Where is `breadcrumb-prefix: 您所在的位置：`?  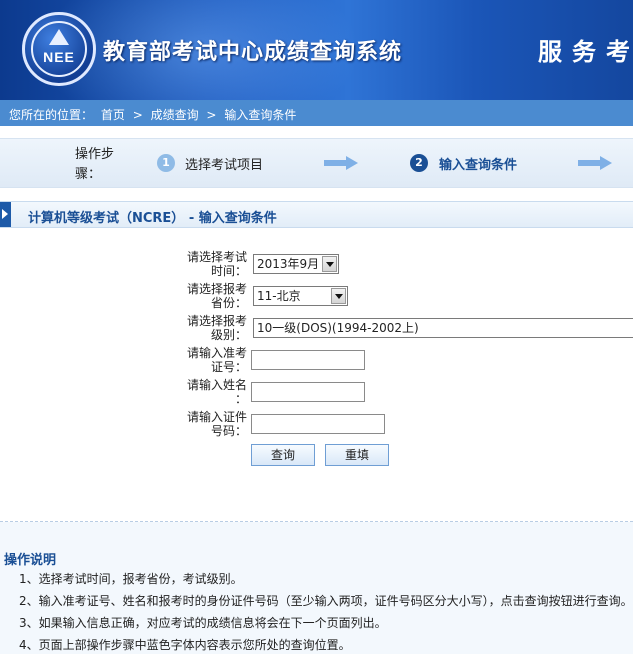
breadcrumb-prefix: 您所在的位置： is located at coordinates (51, 115).